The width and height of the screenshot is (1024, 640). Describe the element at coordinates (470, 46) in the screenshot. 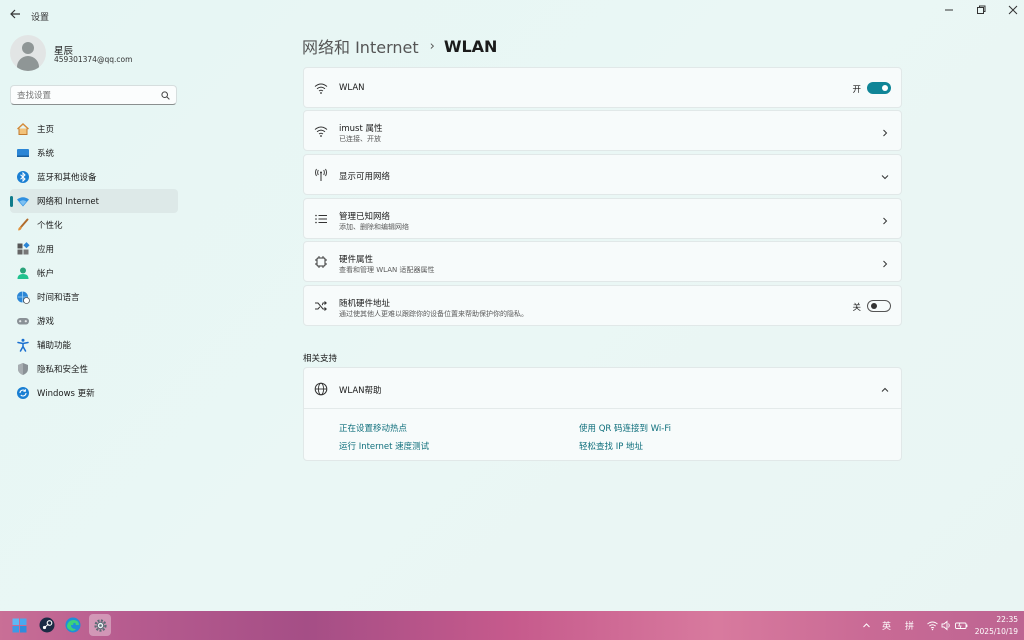

I see `page-title: WLAN` at that location.